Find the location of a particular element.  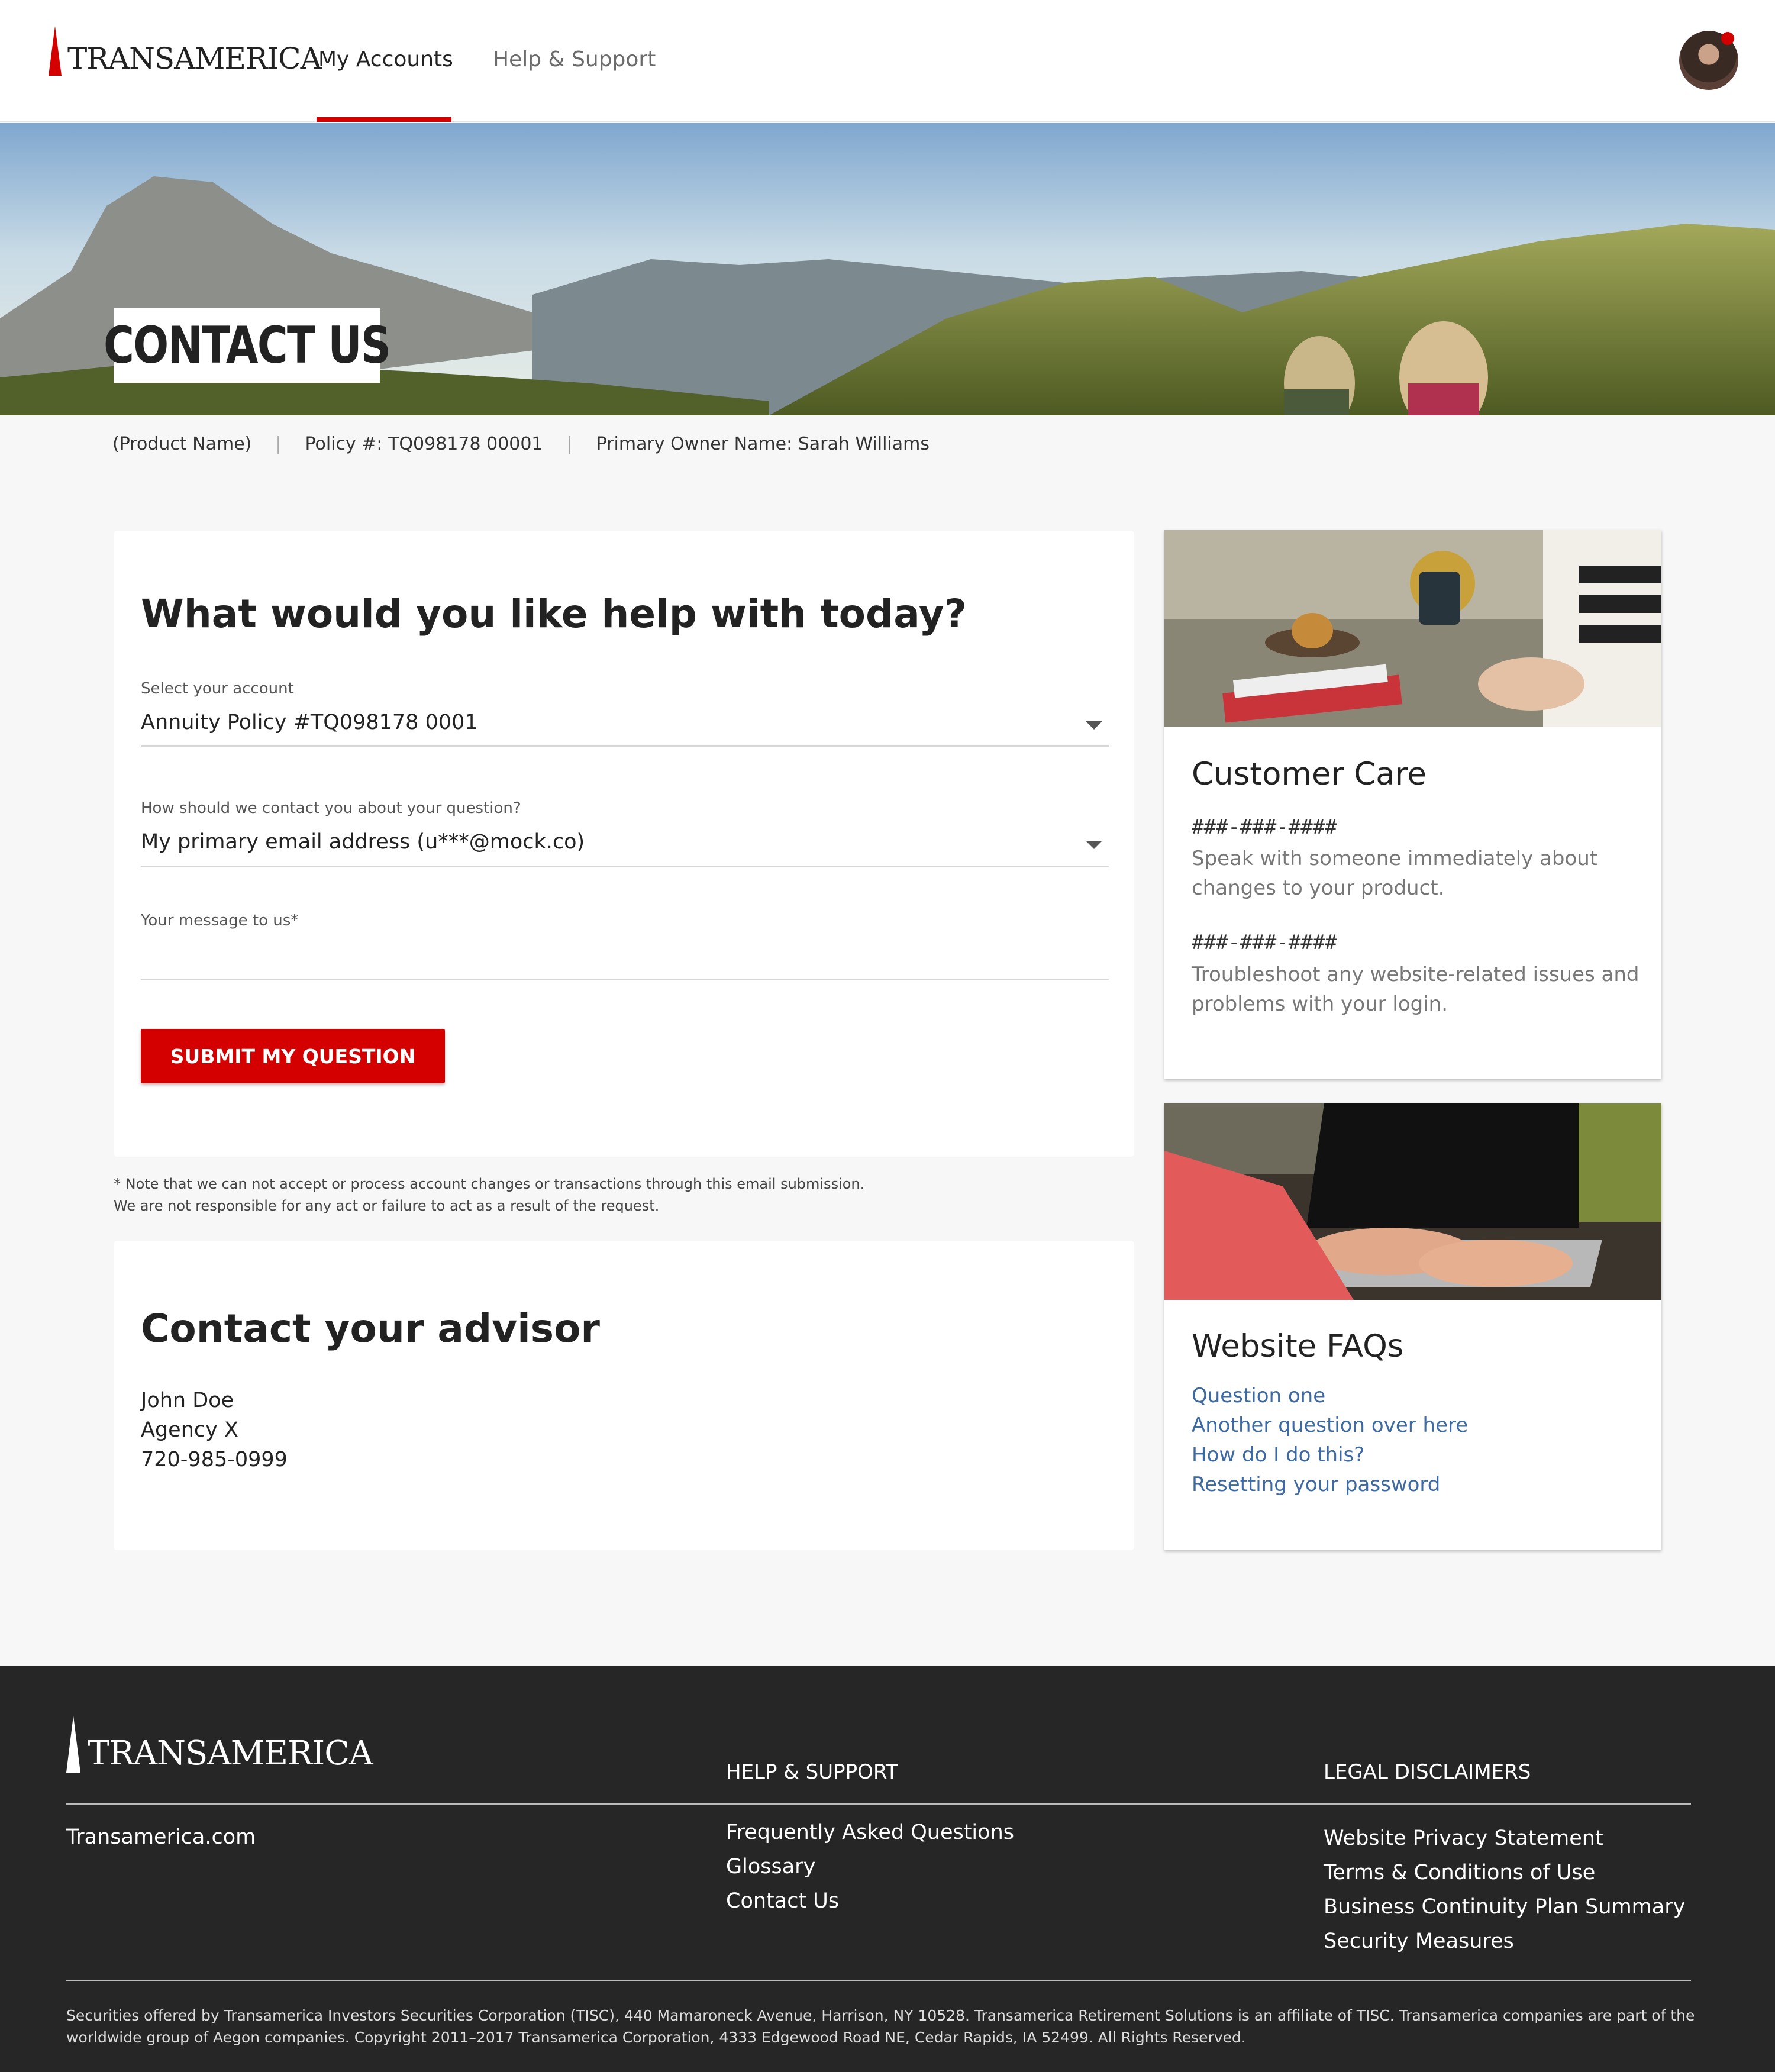

notification-dot-icon is located at coordinates (1727, 39).